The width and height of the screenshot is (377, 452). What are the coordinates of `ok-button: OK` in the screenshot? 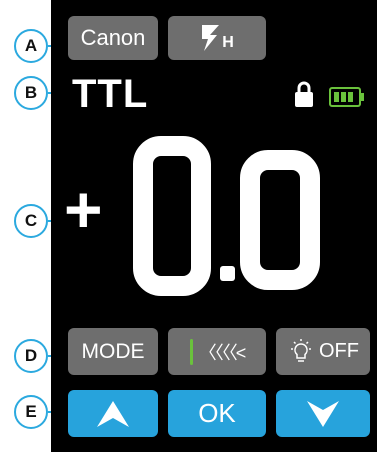 It's located at (217, 413).